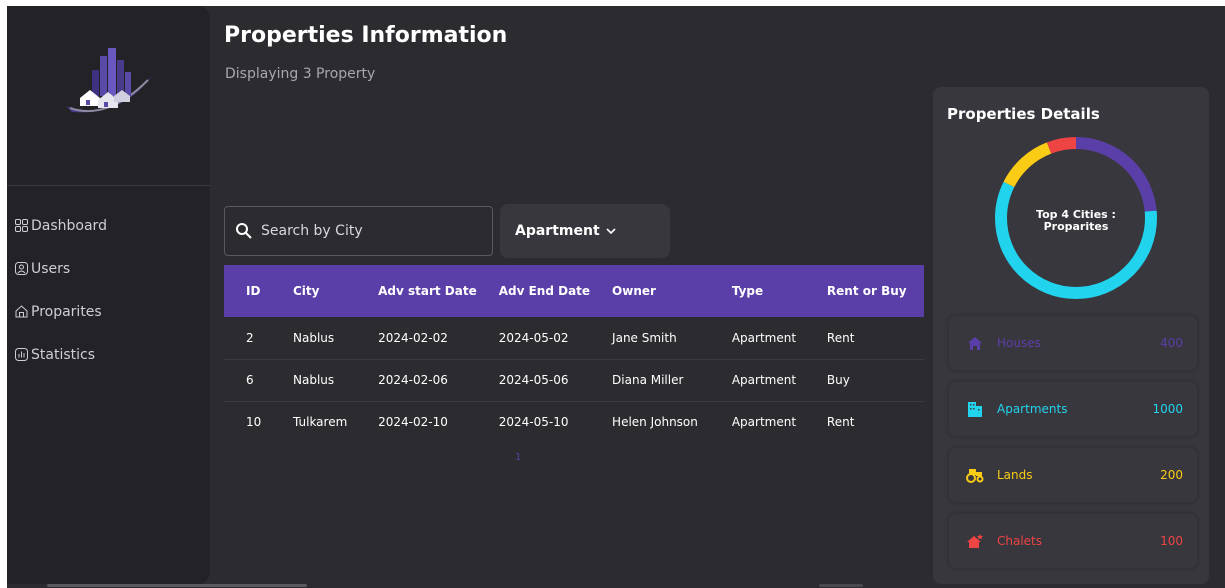  What do you see at coordinates (655, 422) in the screenshot?
I see `table-cell: Helen Johnson` at bounding box center [655, 422].